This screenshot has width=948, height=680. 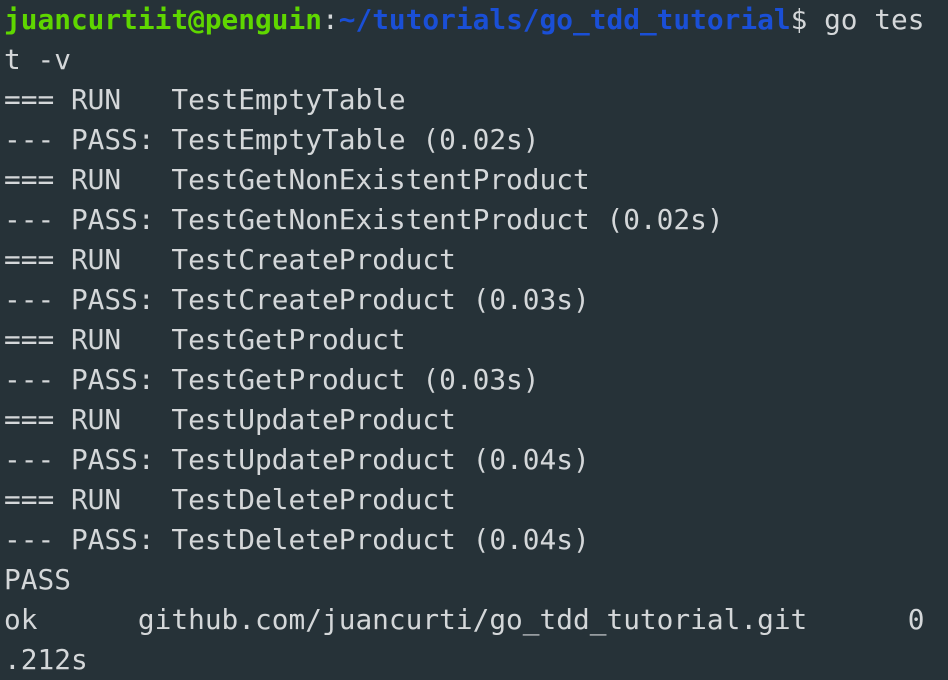 I want to click on output-line: --- PASS: TestDeleteProduct (0.04s), so click(x=297, y=539).